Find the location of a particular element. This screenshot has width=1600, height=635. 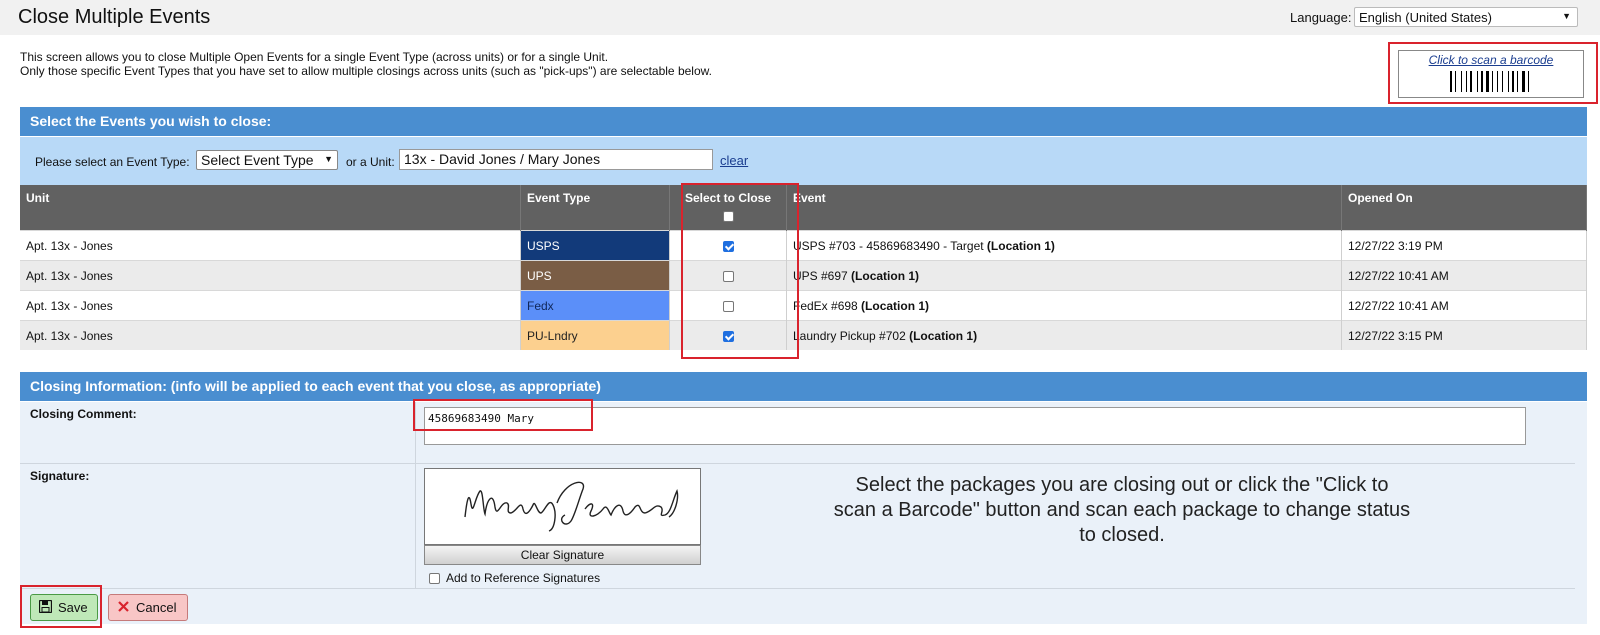

x-icon is located at coordinates (123, 608).